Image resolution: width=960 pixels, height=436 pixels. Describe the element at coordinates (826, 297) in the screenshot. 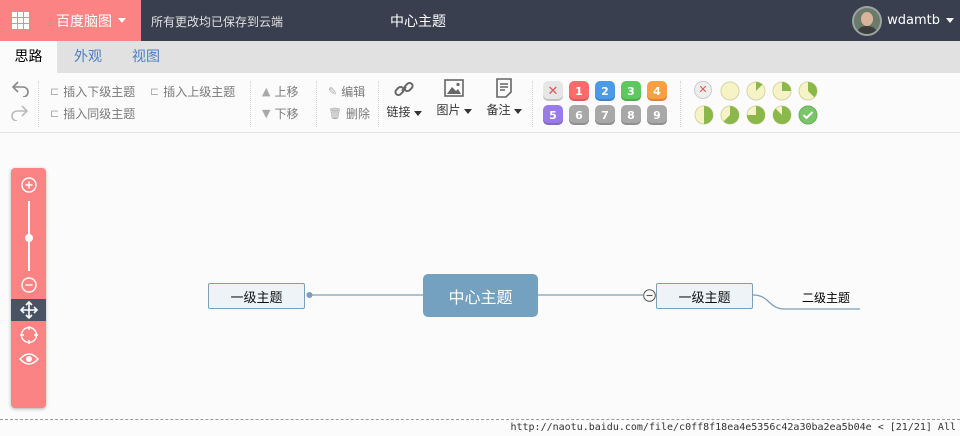

I see `sub-topic-node: 二级主题` at that location.